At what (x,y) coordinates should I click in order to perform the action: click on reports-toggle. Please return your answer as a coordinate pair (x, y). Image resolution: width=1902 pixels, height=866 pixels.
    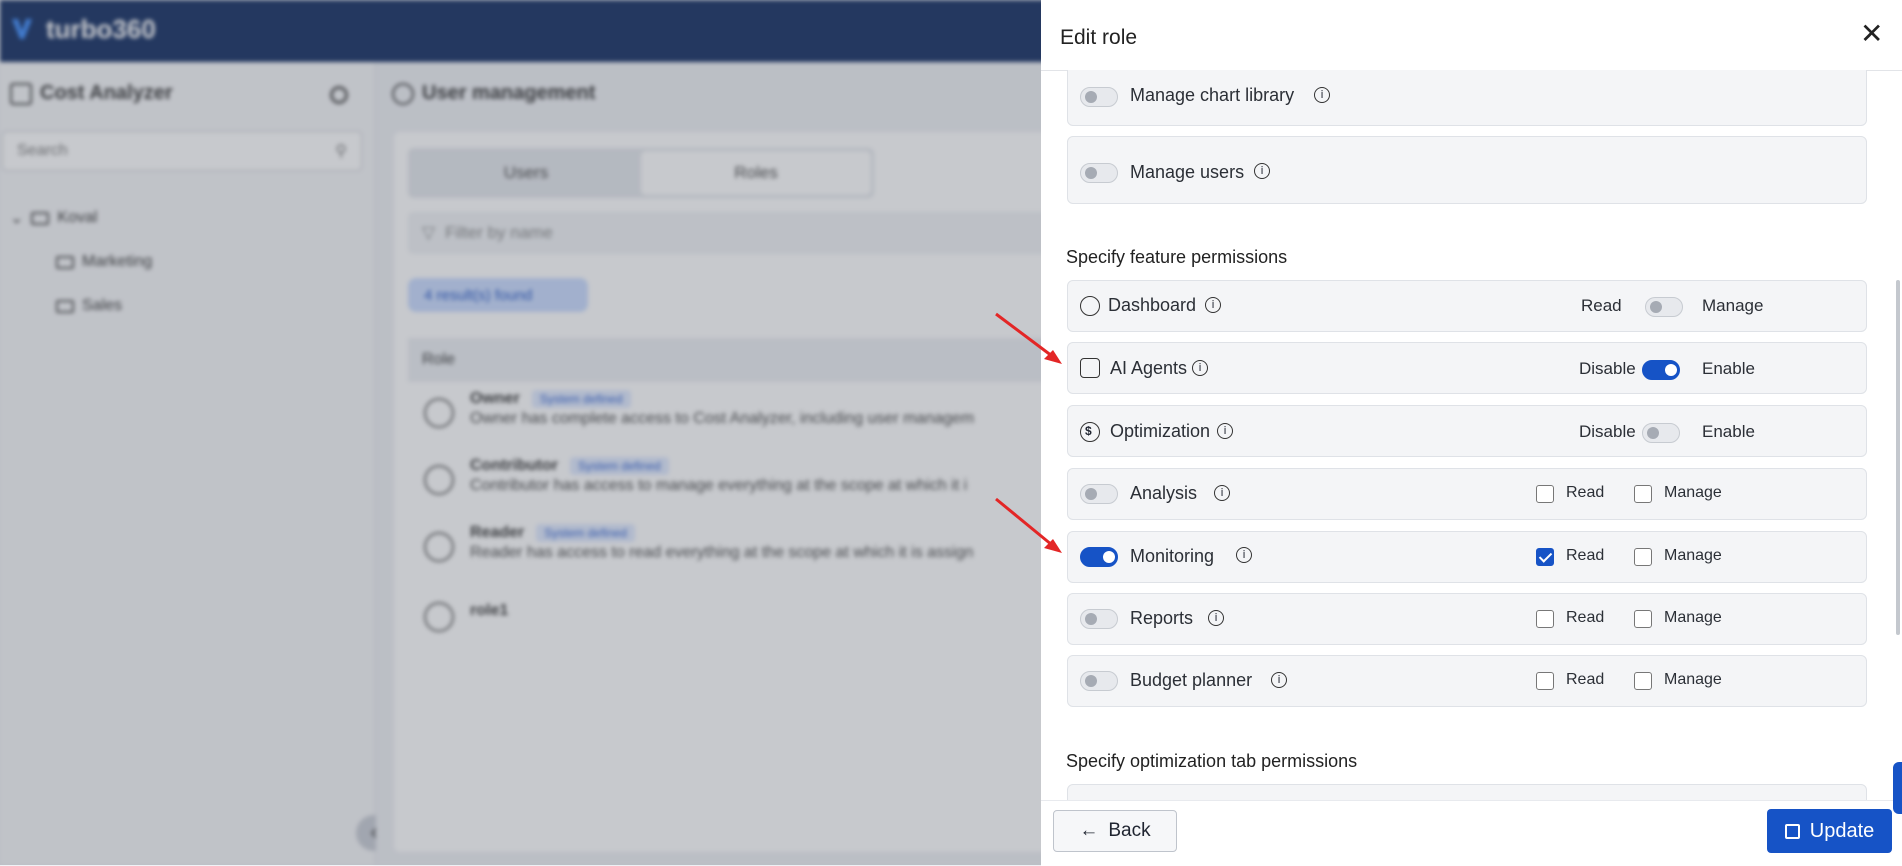
    Looking at the image, I should click on (1099, 619).